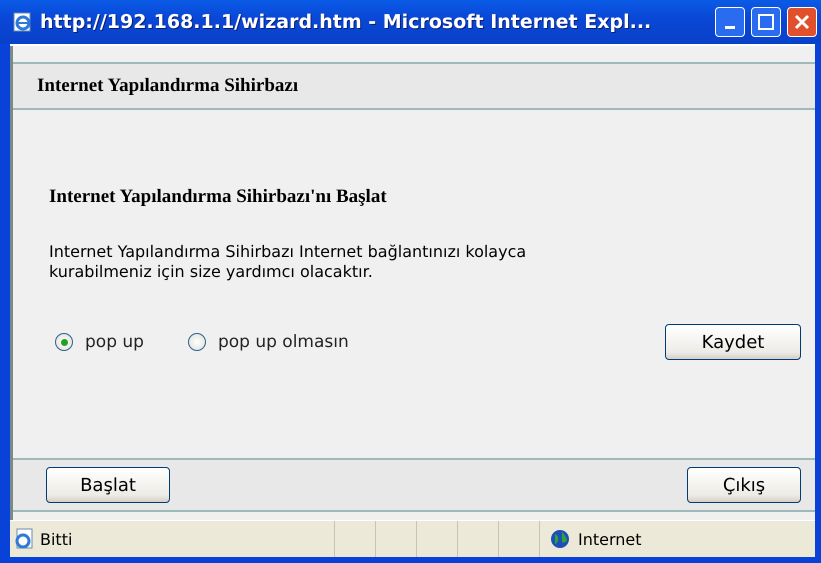 Image resolution: width=821 pixels, height=563 pixels. What do you see at coordinates (733, 342) in the screenshot?
I see `save-button: Kaydet` at bounding box center [733, 342].